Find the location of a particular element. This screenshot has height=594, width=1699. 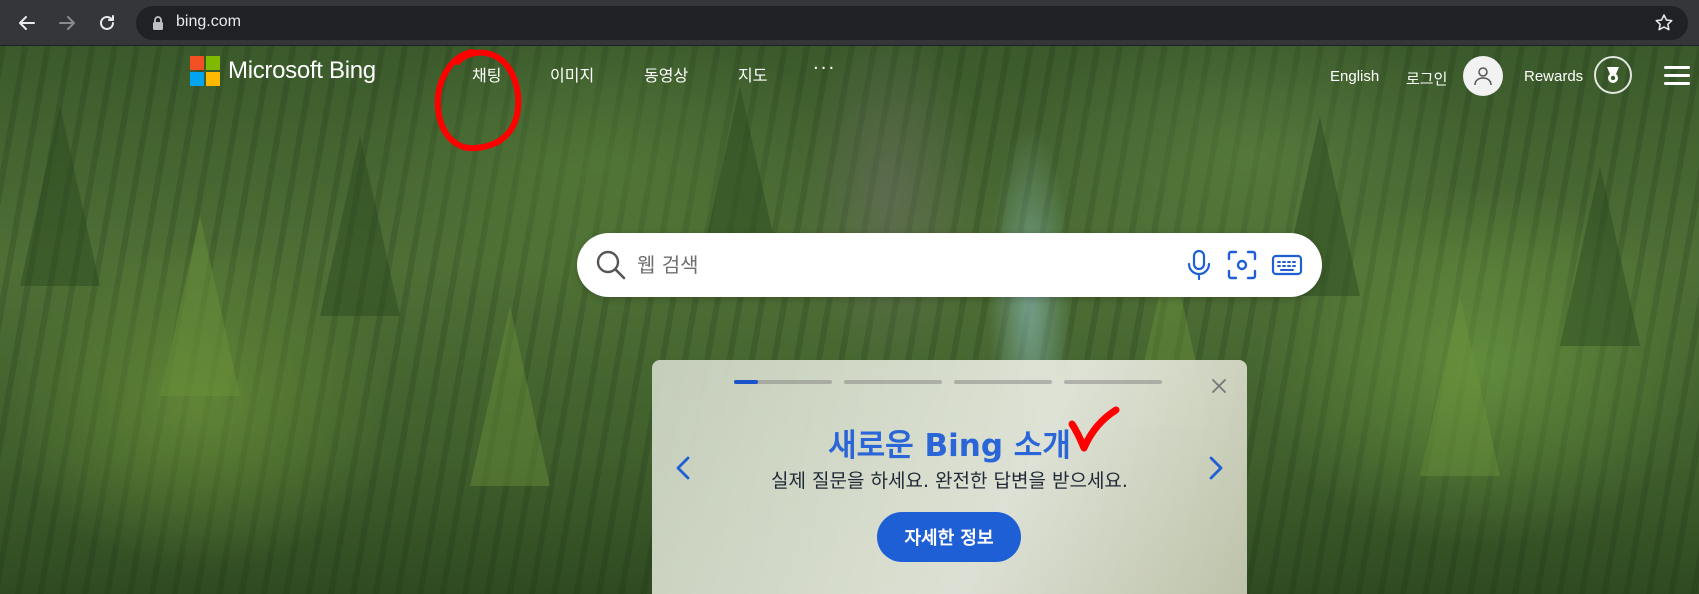

logo-text: Microsoft Bing is located at coordinates (302, 70).